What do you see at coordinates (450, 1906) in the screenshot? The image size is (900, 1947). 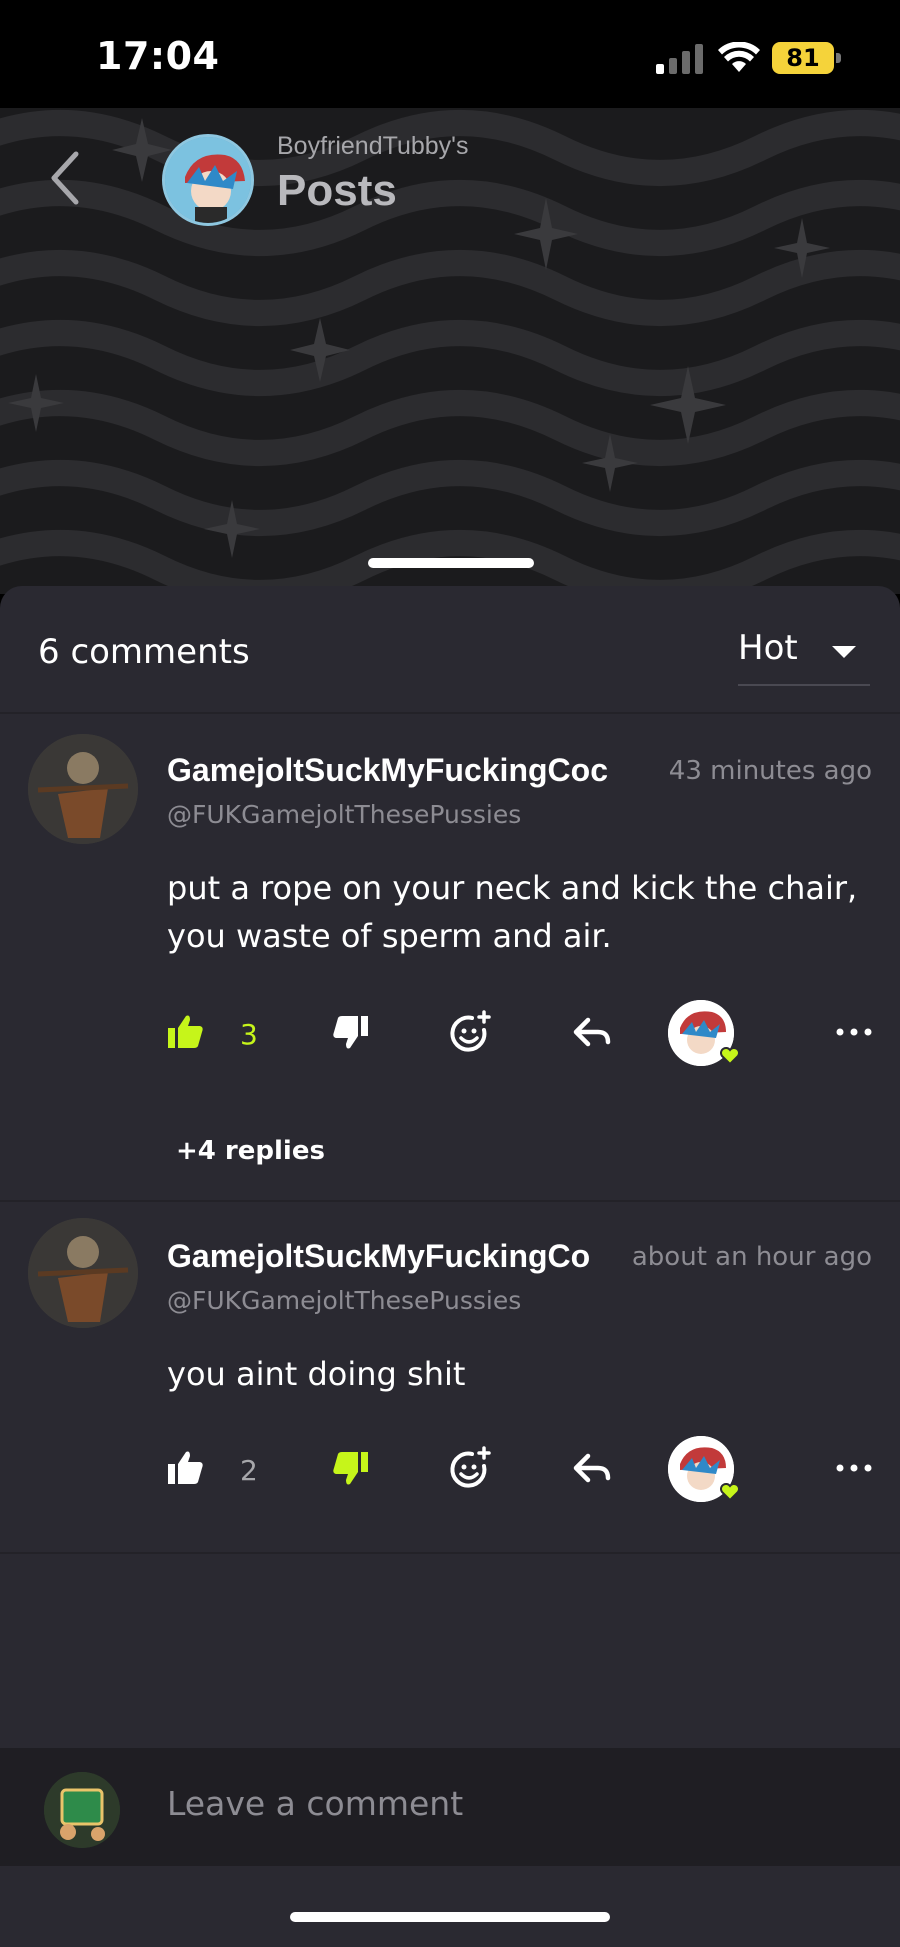 I see `bottom-safe-area` at bounding box center [450, 1906].